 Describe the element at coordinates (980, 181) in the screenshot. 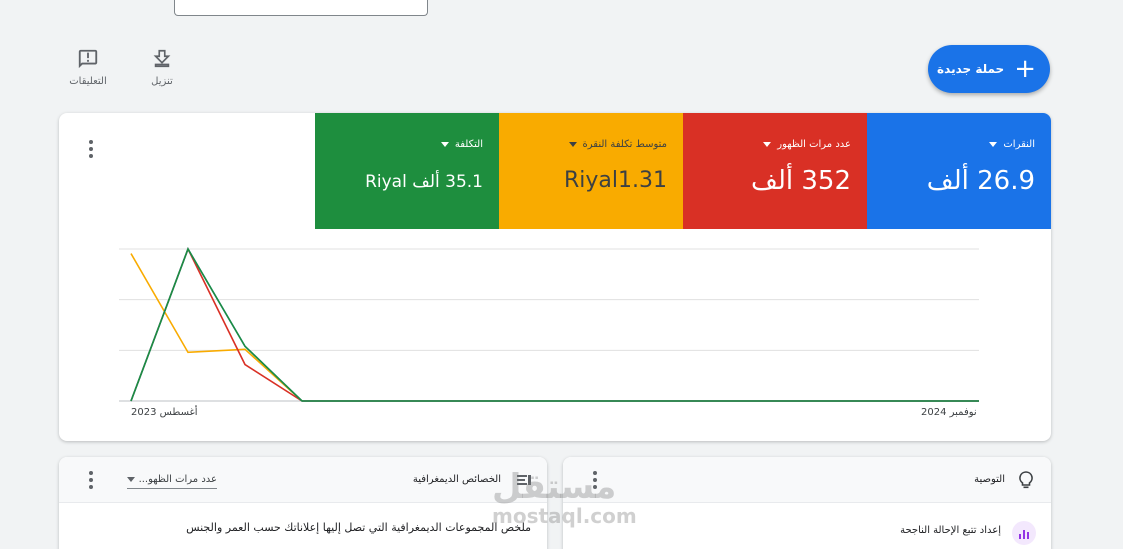

I see `metric-clicks-value: 26.9 ألف` at that location.